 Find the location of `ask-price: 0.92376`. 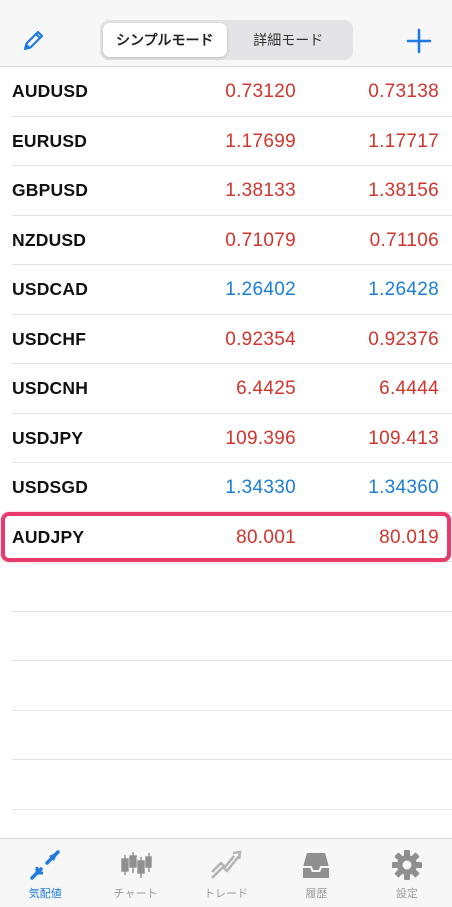

ask-price: 0.92376 is located at coordinates (403, 339).